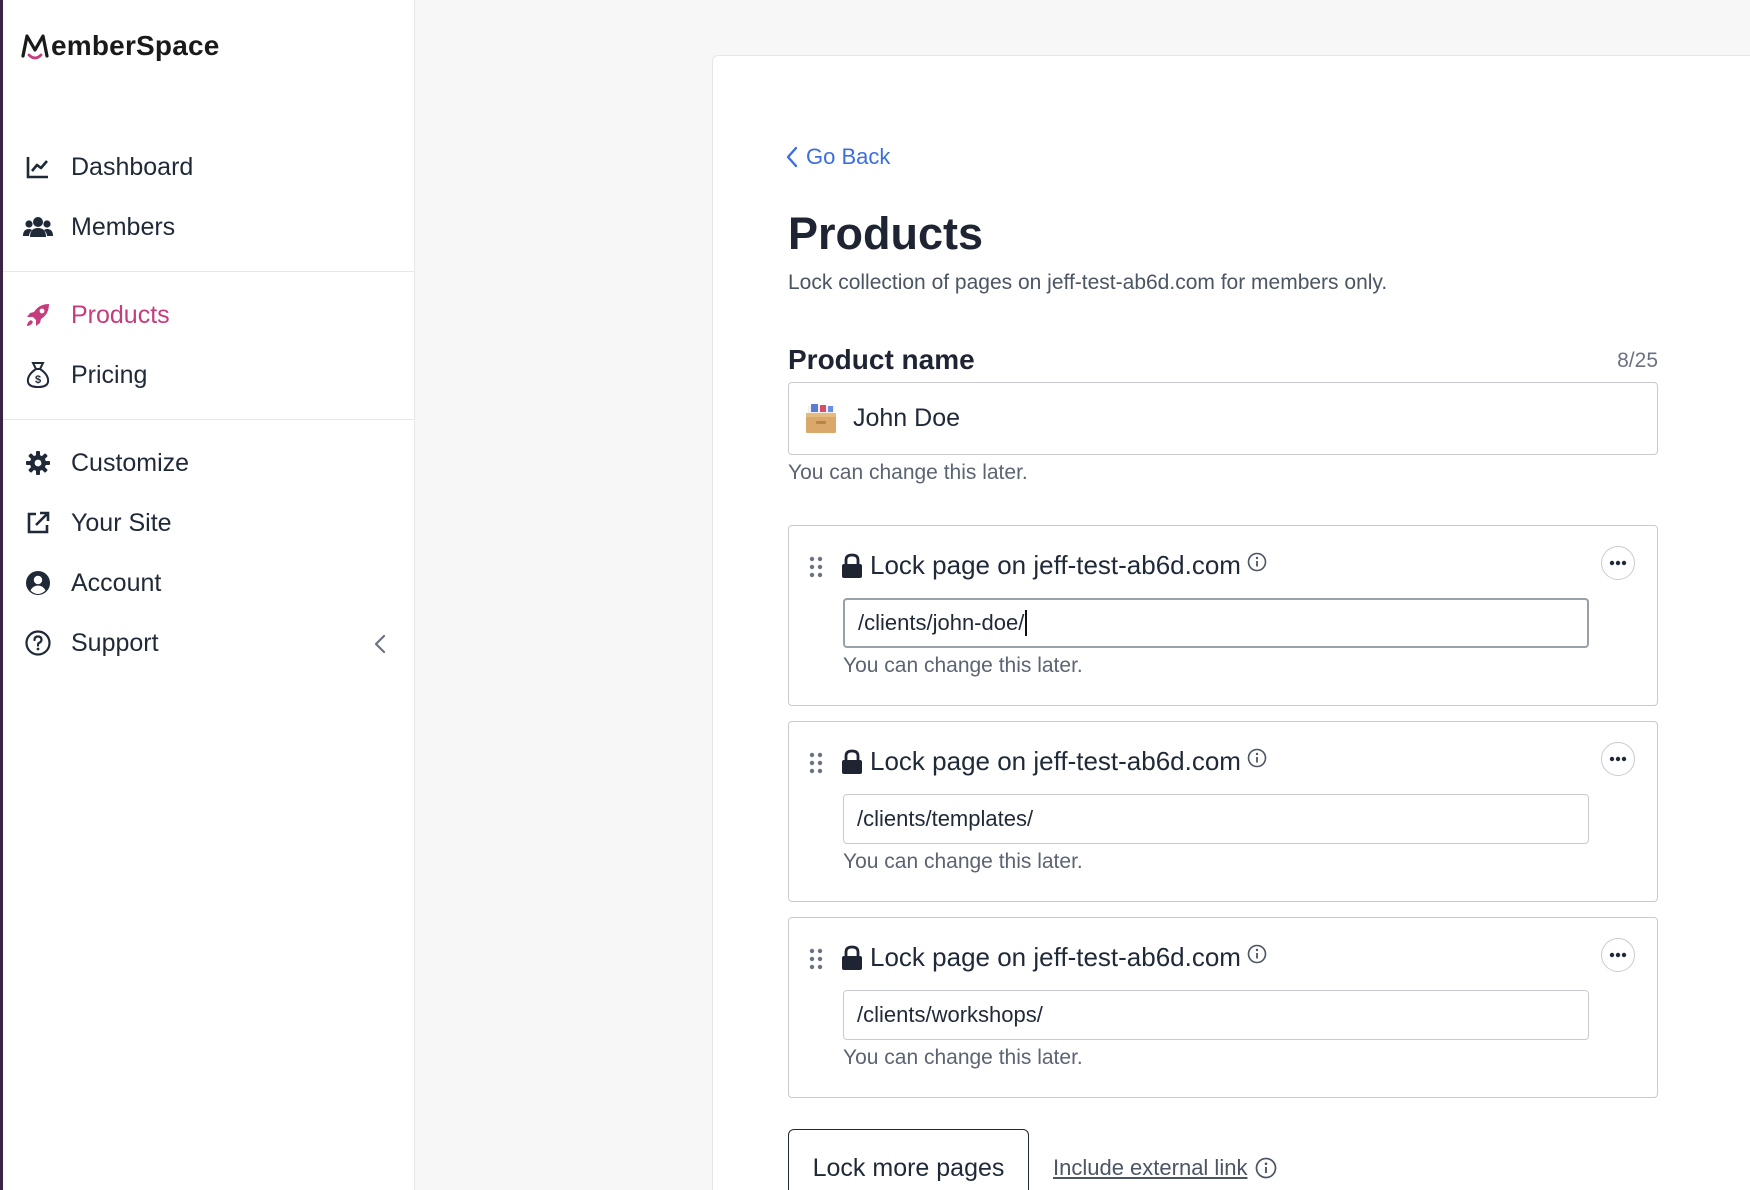 The height and width of the screenshot is (1190, 1750). I want to click on money-bag-icon: $, so click(38, 375).